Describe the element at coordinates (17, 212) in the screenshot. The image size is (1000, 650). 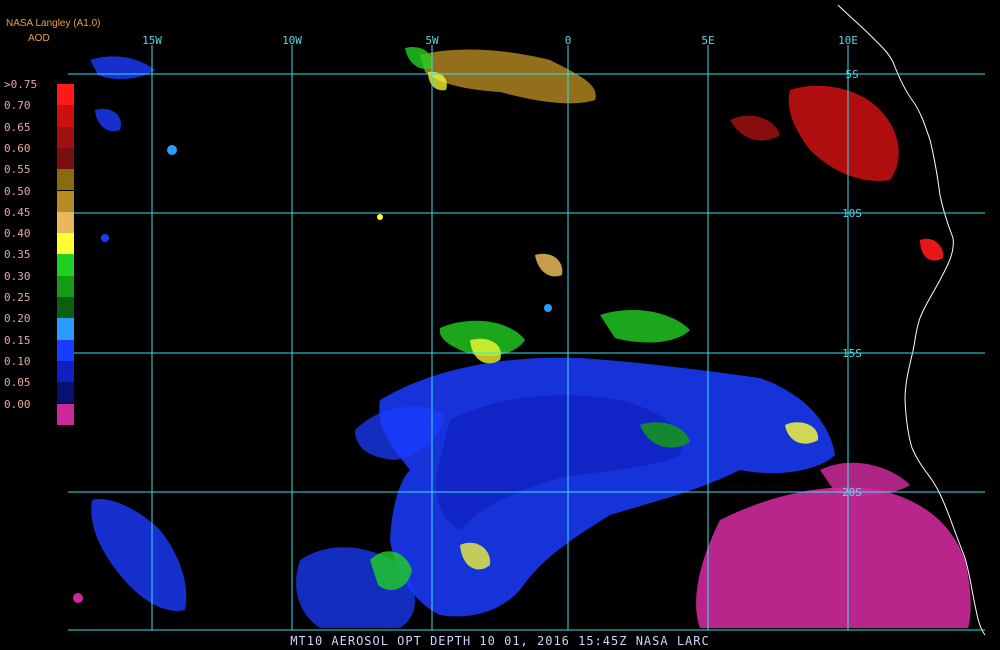
I see `legend-label: 0.45` at that location.